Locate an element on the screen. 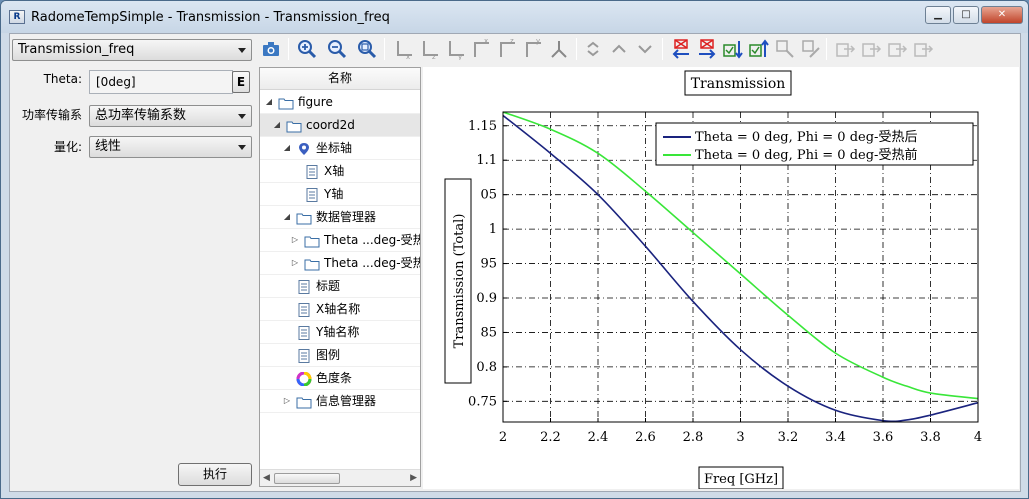 Image resolution: width=1029 pixels, height=499 pixels. execute-button: 执行 is located at coordinates (215, 474).